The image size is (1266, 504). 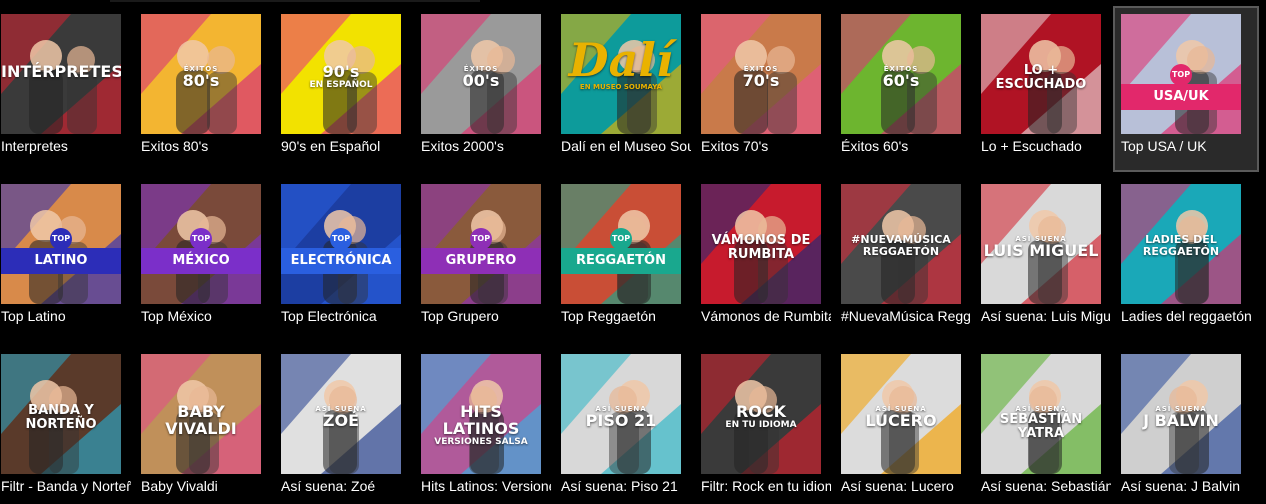 I want to click on playlist-label: Así suena: J Balvin, so click(x=1186, y=486).